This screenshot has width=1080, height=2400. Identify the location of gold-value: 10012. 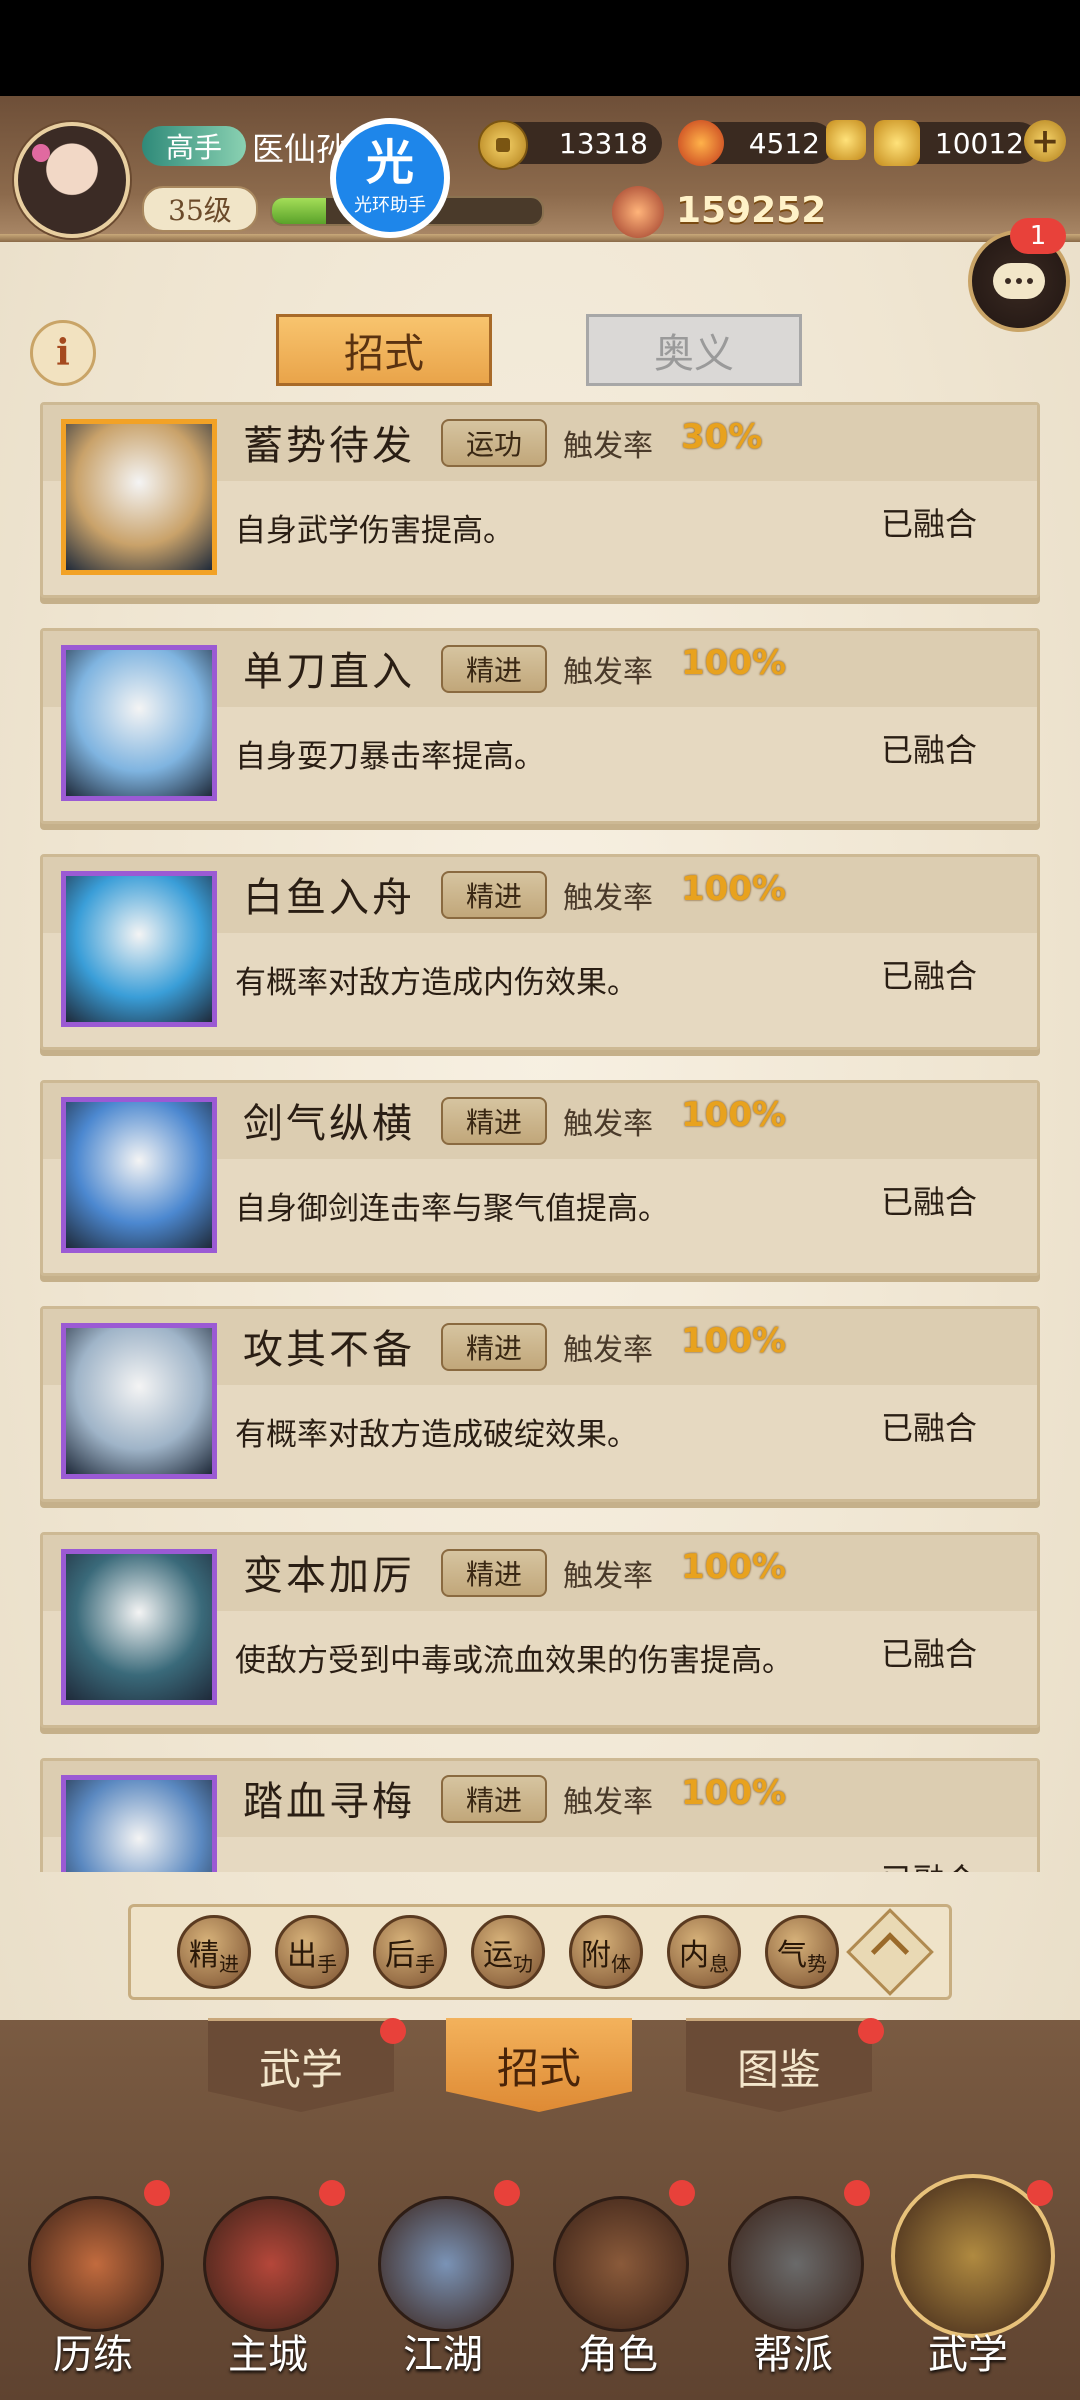
(979, 143).